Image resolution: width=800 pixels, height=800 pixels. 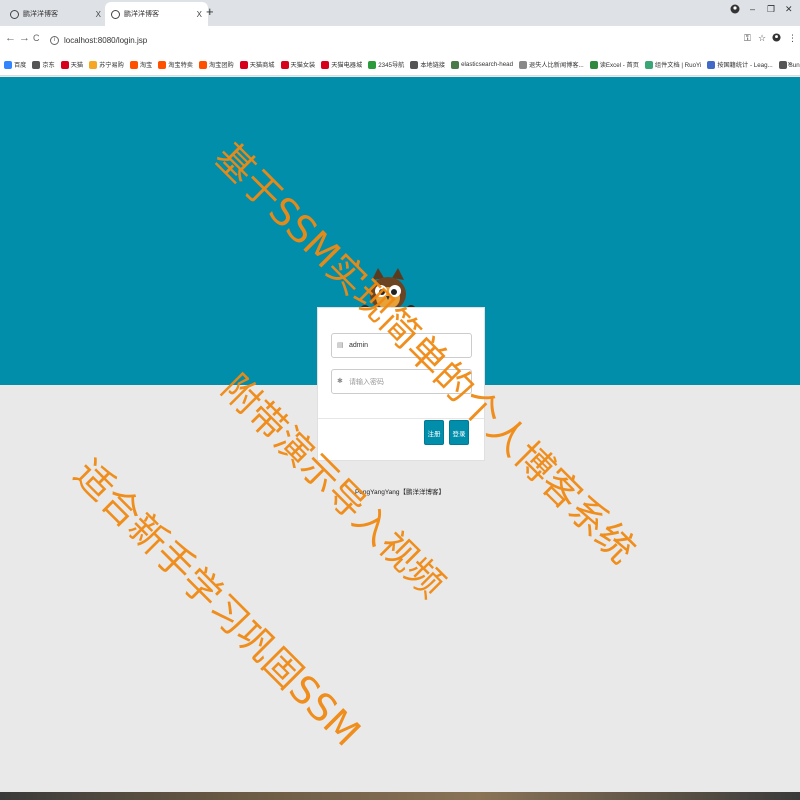 I want to click on back-button: ←, so click(x=10, y=38).